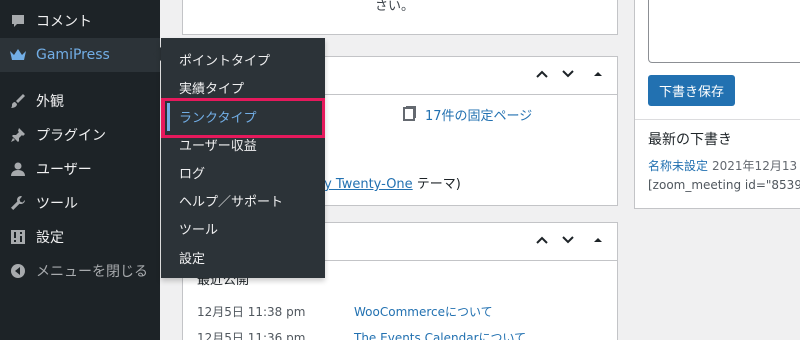 Image resolution: width=800 pixels, height=340 pixels. Describe the element at coordinates (410, 115) in the screenshot. I see `page-icon` at that location.